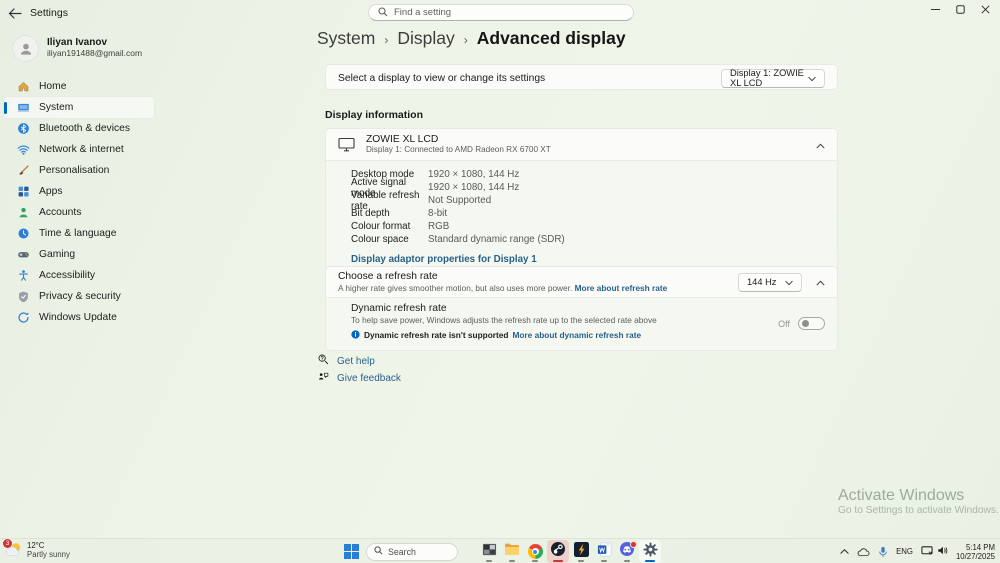 Image resolution: width=1000 pixels, height=563 pixels. I want to click on refresh-rate-title: Choose a refresh rate, so click(388, 276).